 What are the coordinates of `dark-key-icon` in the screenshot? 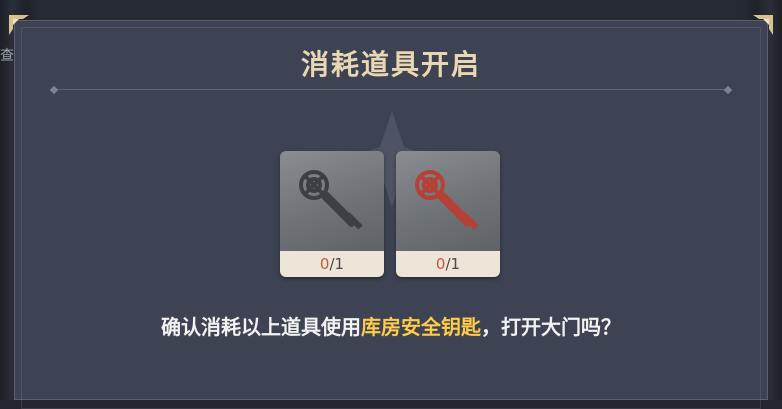 It's located at (331, 200).